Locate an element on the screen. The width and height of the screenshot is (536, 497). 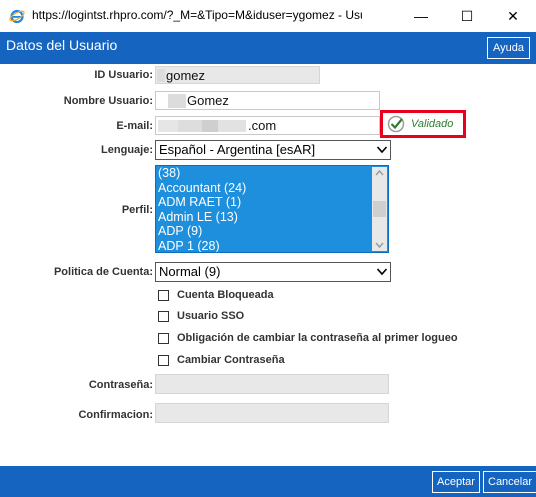
email-value: .com is located at coordinates (262, 125).